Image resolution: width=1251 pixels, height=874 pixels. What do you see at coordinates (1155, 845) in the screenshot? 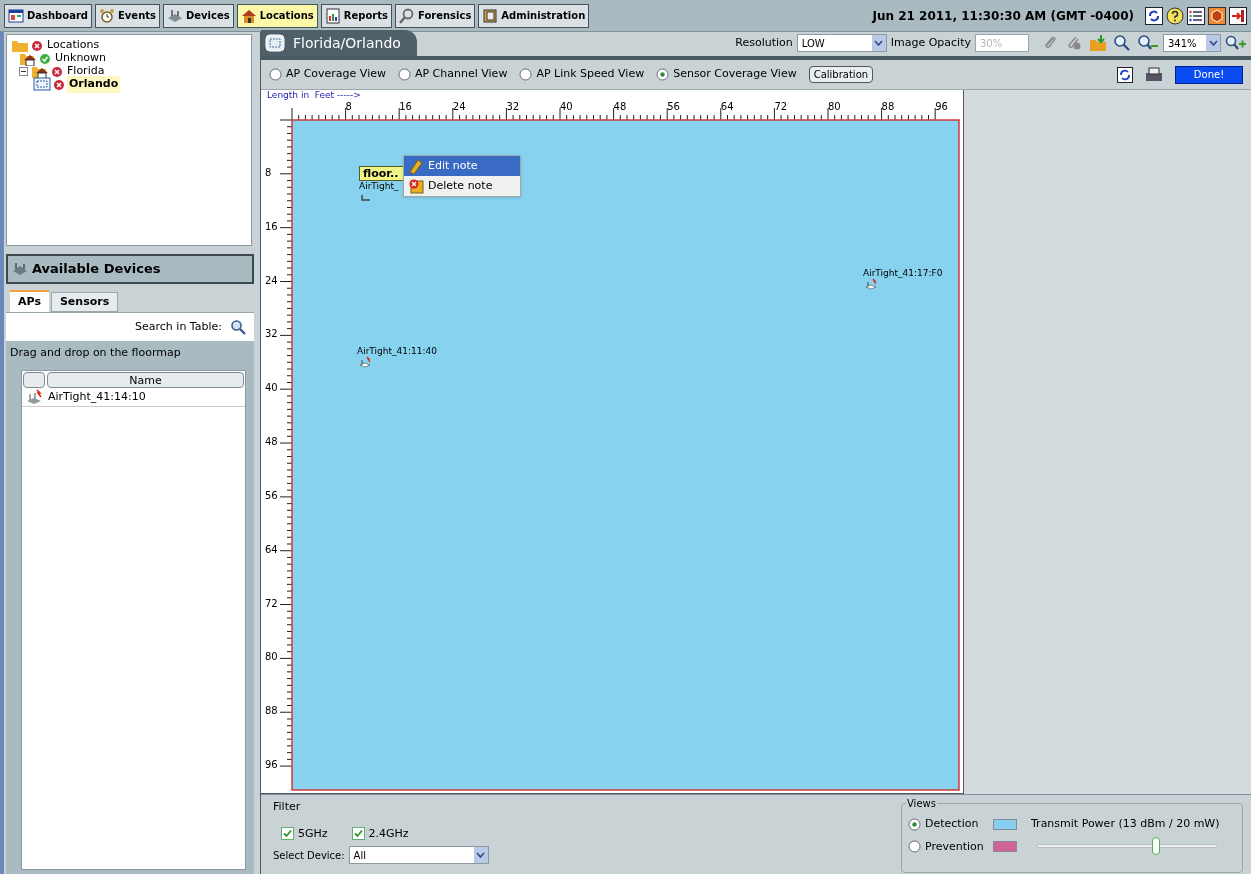
I see `slider-thumb` at bounding box center [1155, 845].